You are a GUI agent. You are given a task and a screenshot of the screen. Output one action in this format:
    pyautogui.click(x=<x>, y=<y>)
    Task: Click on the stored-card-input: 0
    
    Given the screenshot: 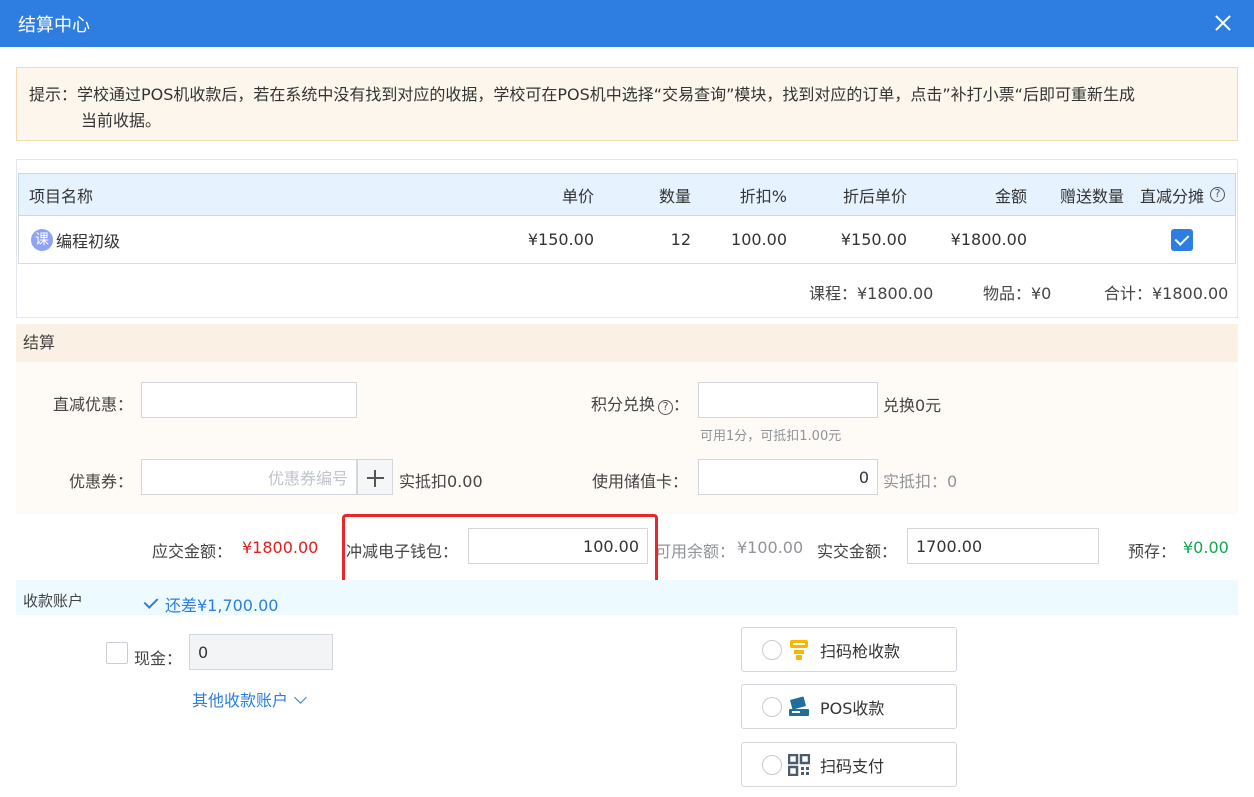 What is the action you would take?
    pyautogui.click(x=788, y=477)
    